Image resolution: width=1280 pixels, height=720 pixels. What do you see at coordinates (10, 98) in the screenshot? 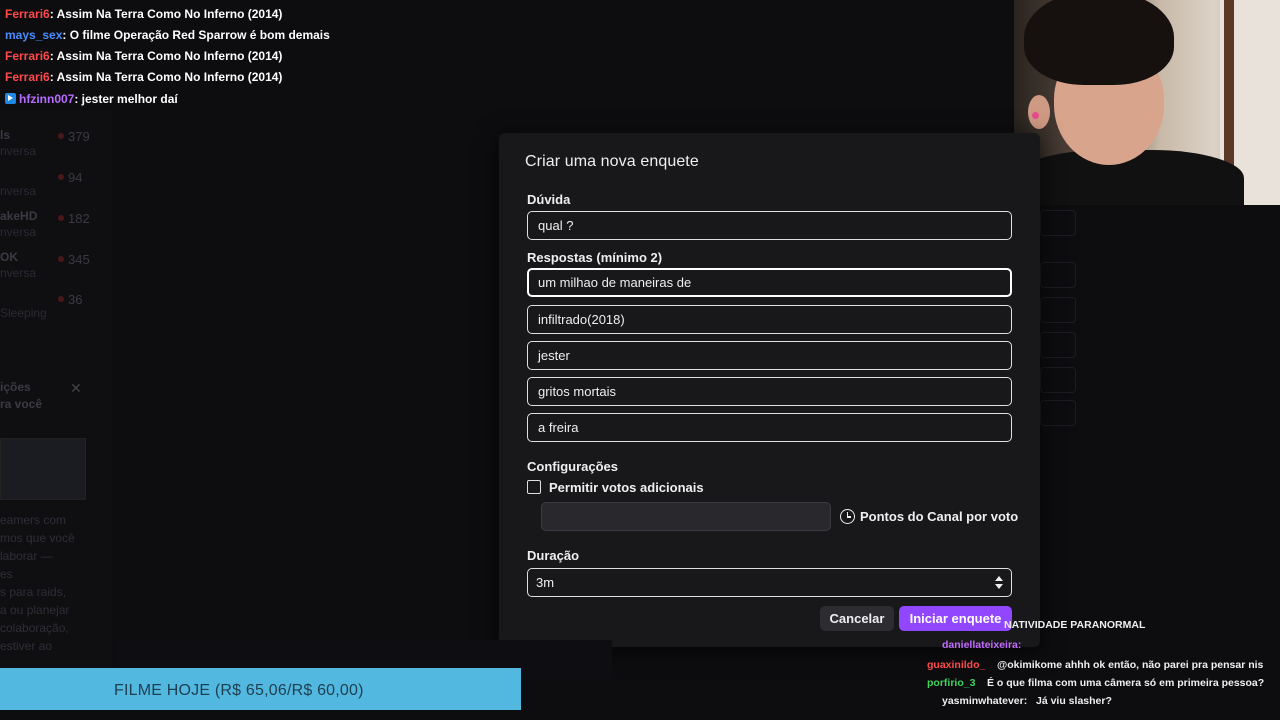
I see `prime-badge-icon` at bounding box center [10, 98].